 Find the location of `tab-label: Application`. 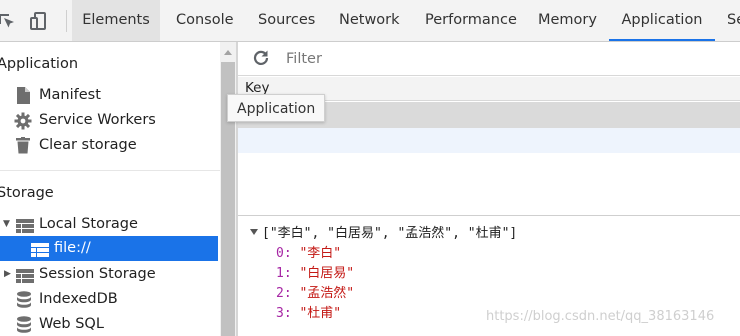

tab-label: Application is located at coordinates (662, 20).